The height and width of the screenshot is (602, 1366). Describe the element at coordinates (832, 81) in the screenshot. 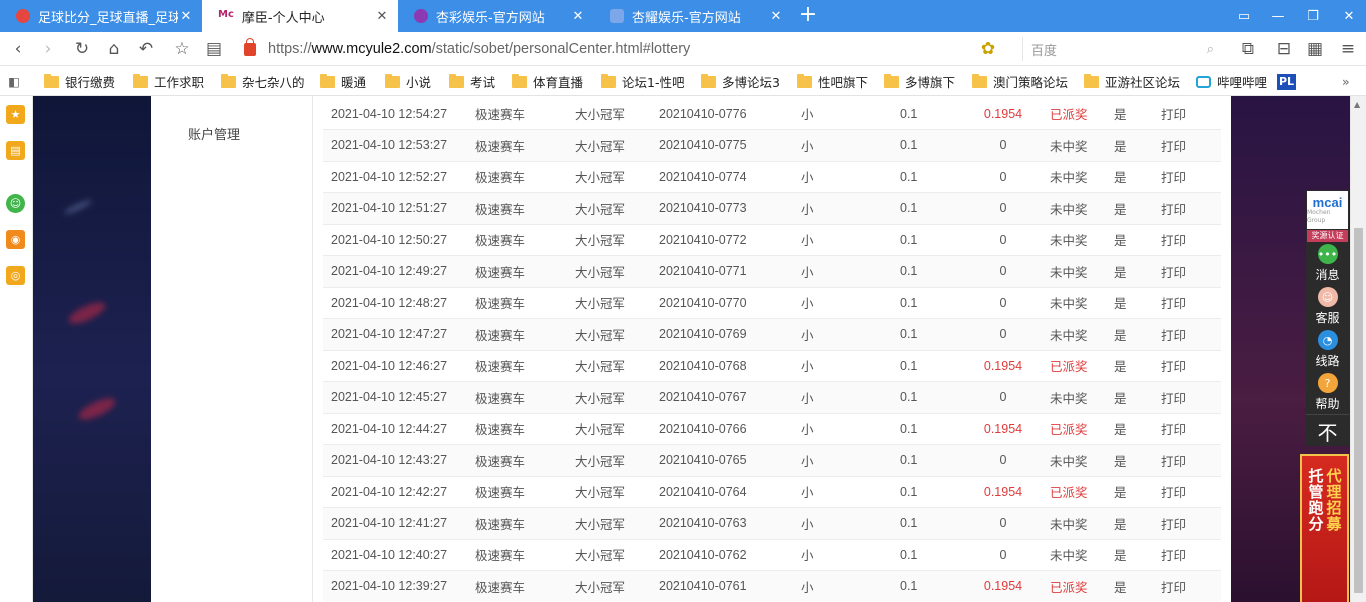

I see `bookmark-item: 性吧旗下` at that location.